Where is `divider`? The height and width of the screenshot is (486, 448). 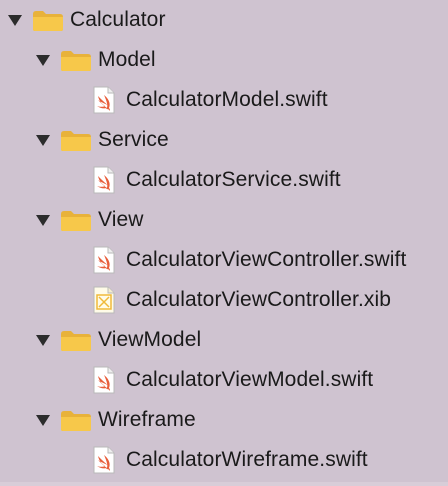 divider is located at coordinates (224, 484).